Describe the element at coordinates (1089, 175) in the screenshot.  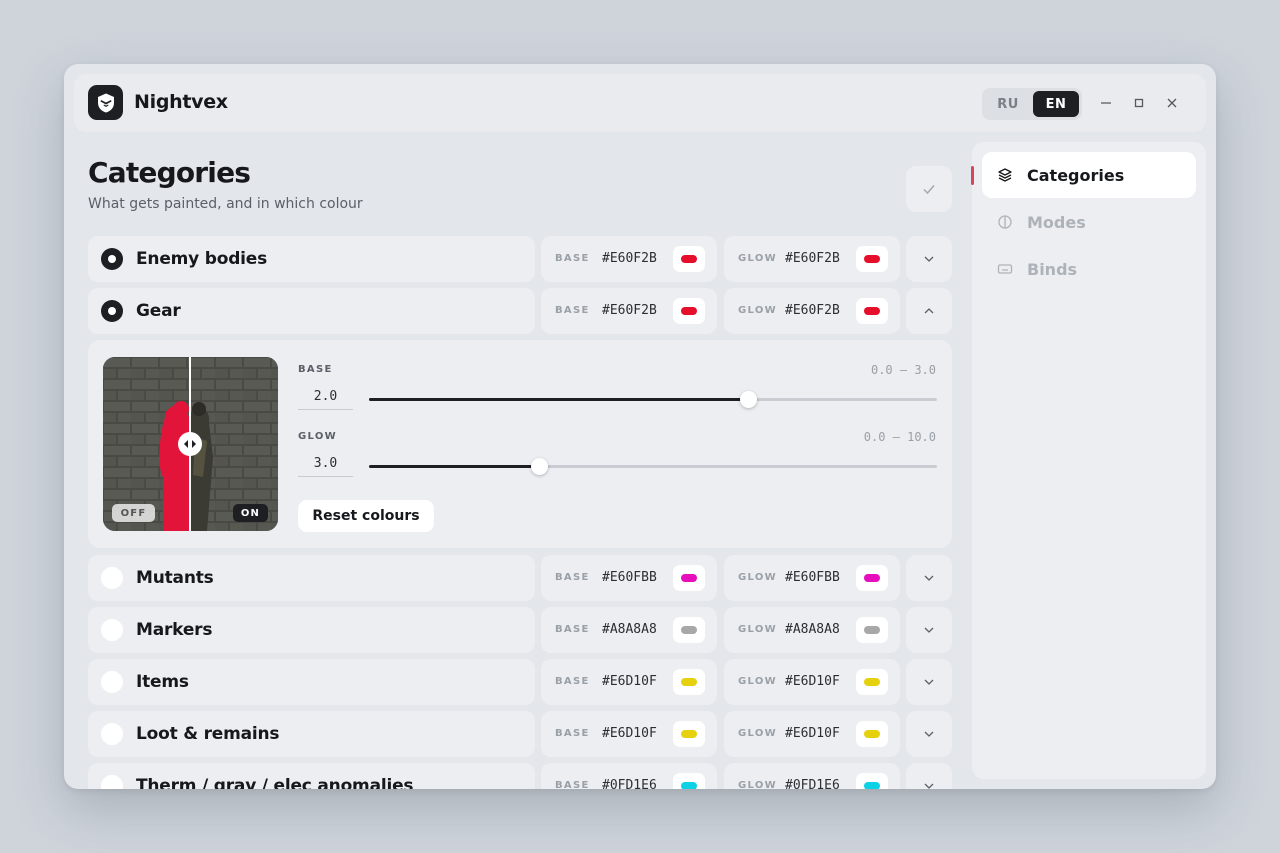
I see `sidebar-item-categories: Categories` at that location.